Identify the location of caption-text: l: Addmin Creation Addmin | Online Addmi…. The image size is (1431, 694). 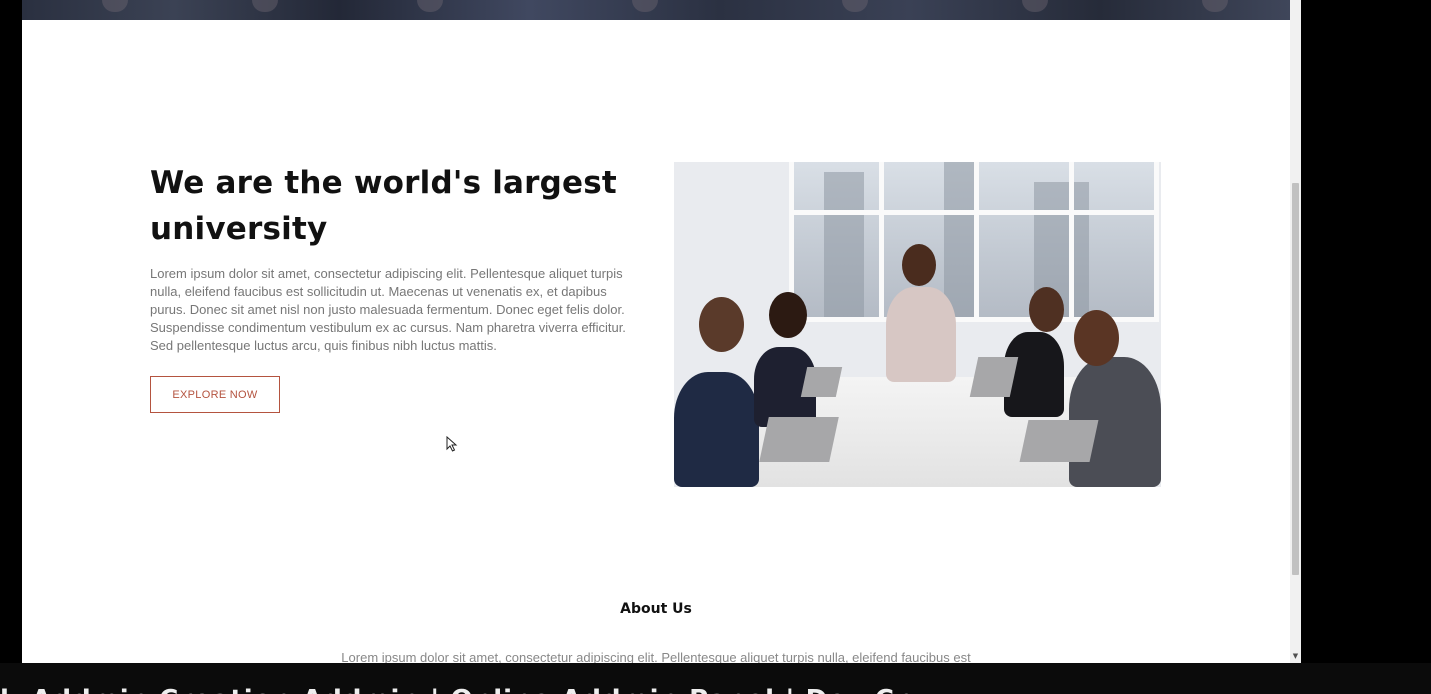
(454, 689).